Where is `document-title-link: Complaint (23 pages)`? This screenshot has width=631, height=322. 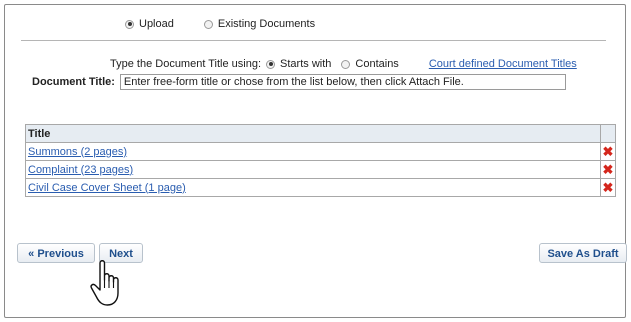 document-title-link: Complaint (23 pages) is located at coordinates (80, 170).